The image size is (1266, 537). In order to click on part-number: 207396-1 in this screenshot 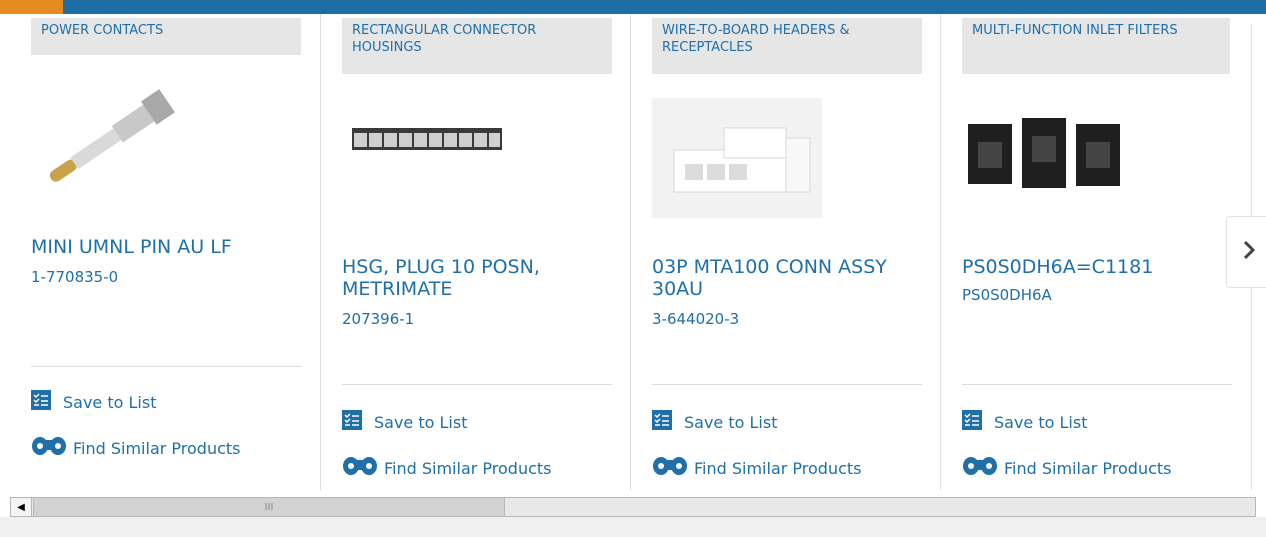, I will do `click(378, 319)`.